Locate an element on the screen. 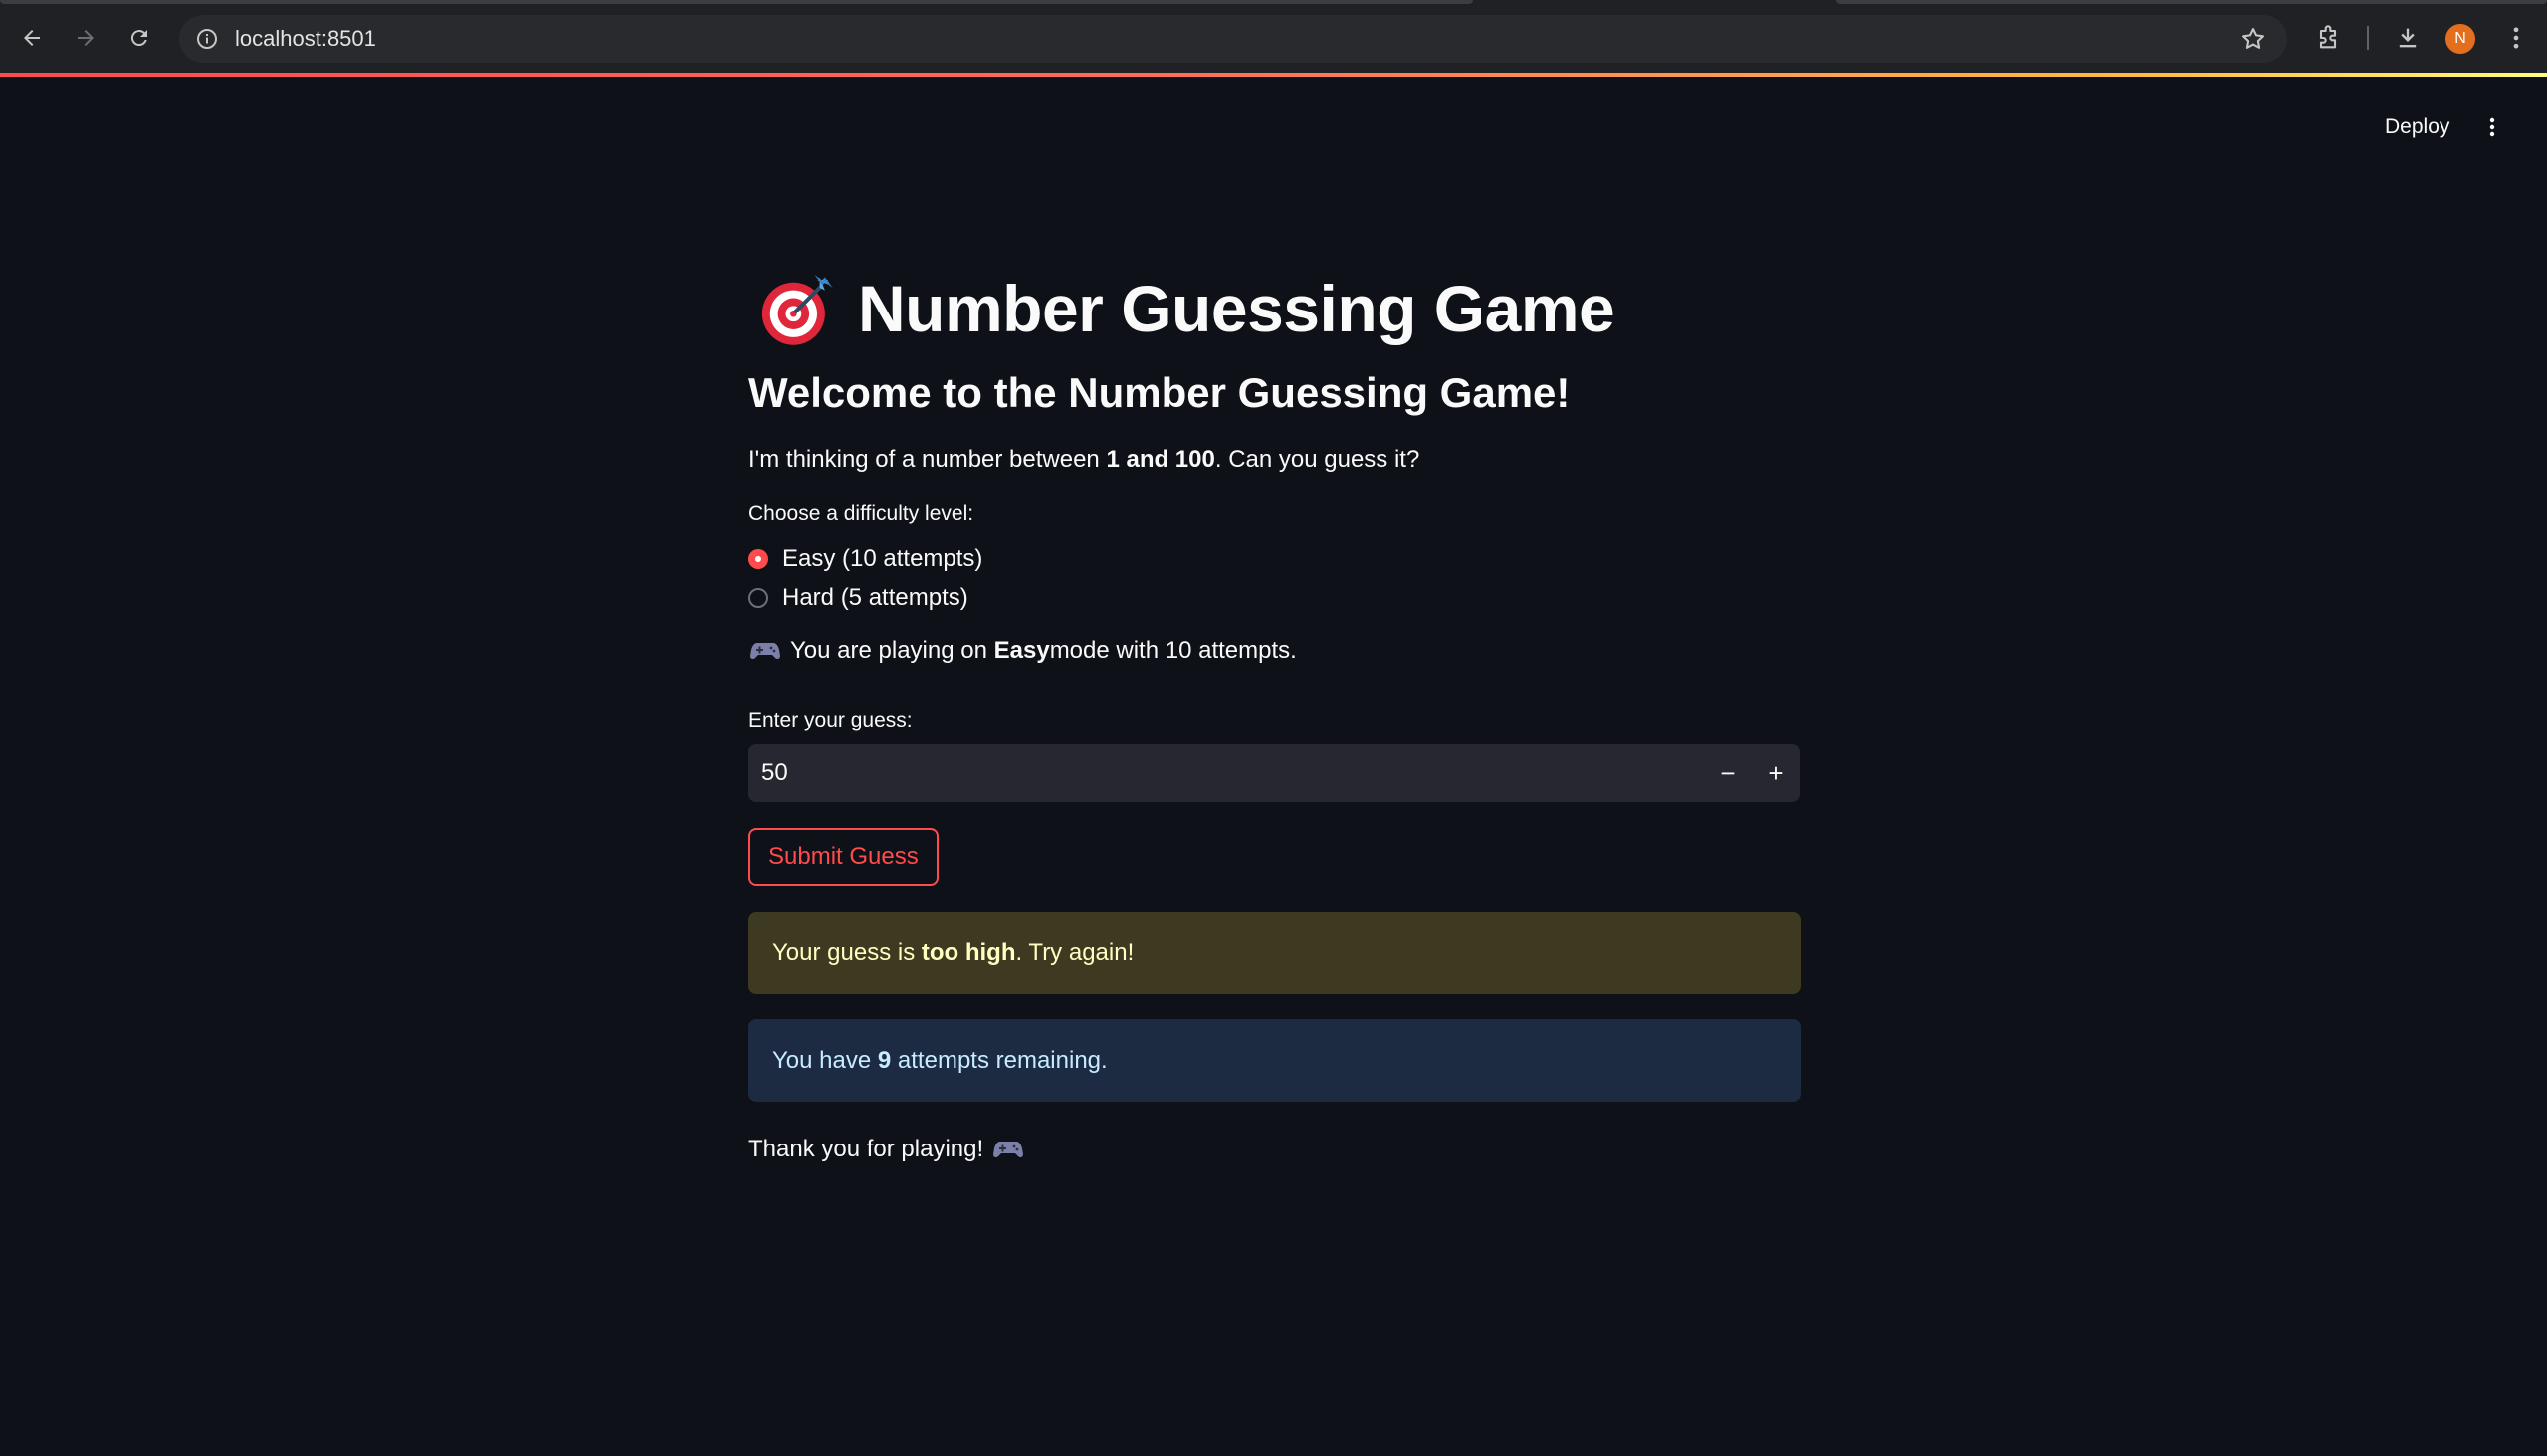 Image resolution: width=2547 pixels, height=1456 pixels. feedback-prefix: Your guess is is located at coordinates (847, 952).